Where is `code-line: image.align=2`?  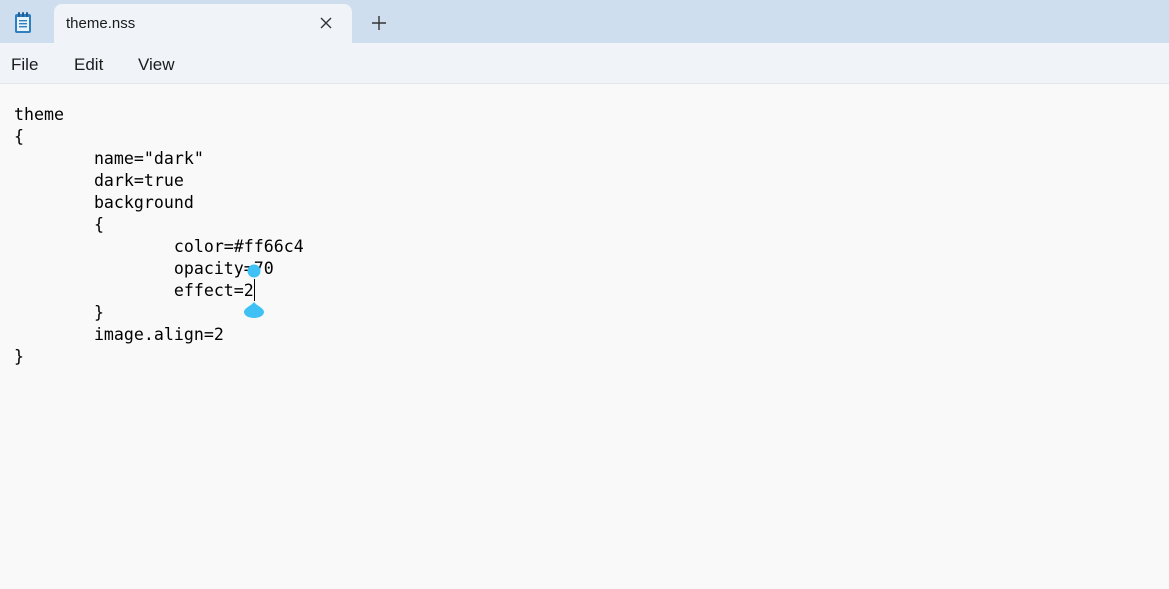 code-line: image.align=2 is located at coordinates (119, 334).